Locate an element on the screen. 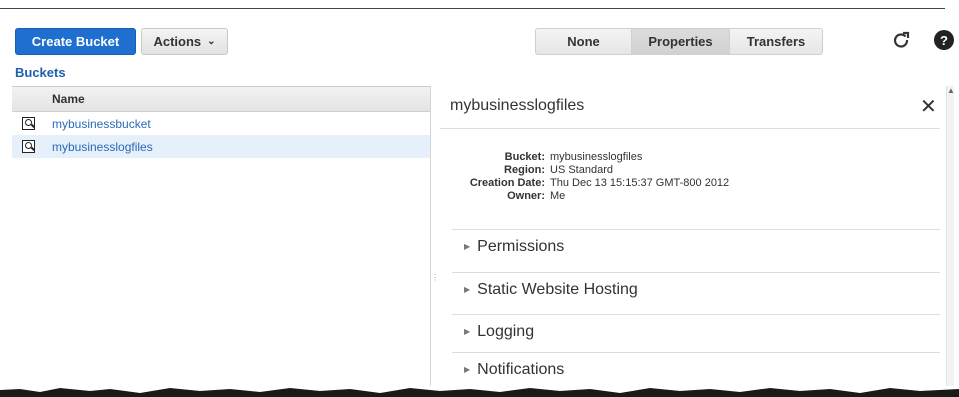  section-logging: ▶ Logging is located at coordinates (696, 331).